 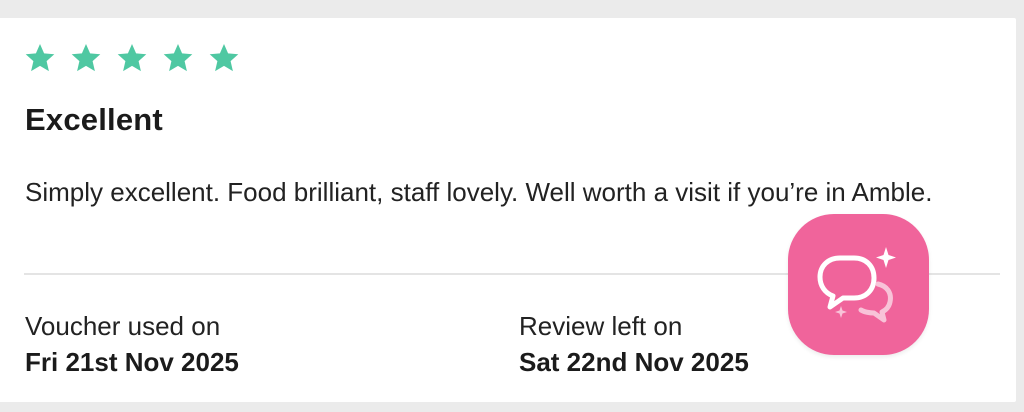 I want to click on chat-assistant-button, so click(x=858, y=284).